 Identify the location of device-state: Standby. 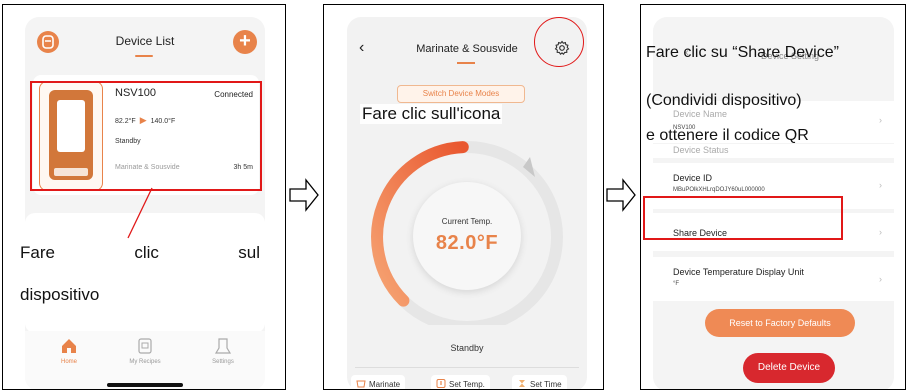
(467, 348).